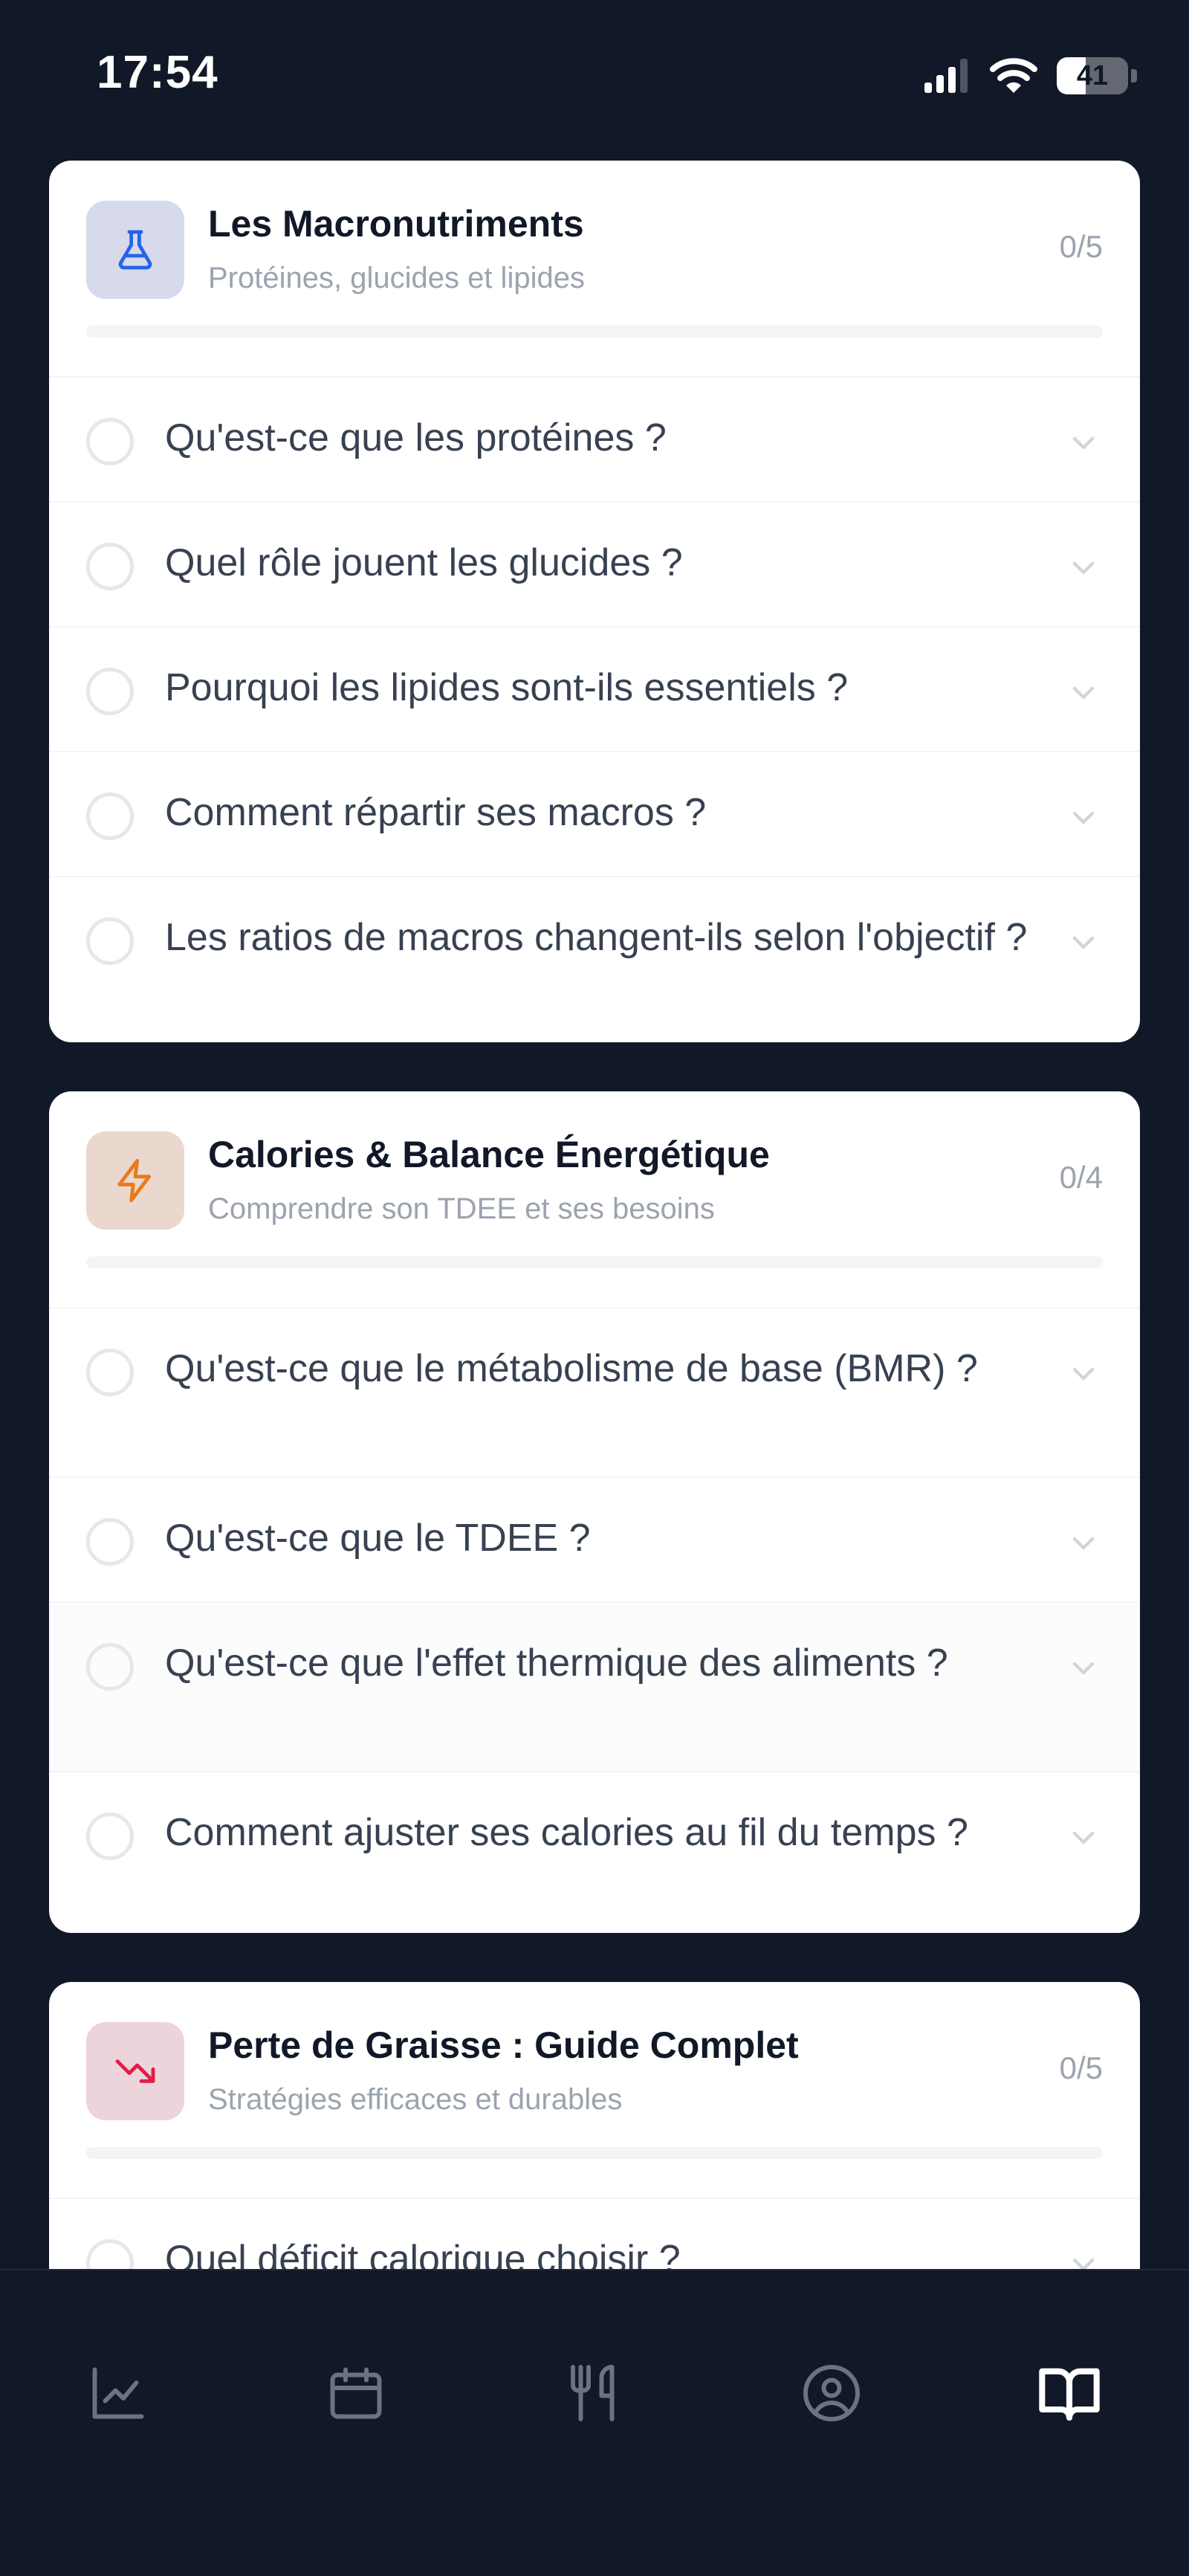 Image resolution: width=1189 pixels, height=2576 pixels. I want to click on status-time: 17:54, so click(158, 72).